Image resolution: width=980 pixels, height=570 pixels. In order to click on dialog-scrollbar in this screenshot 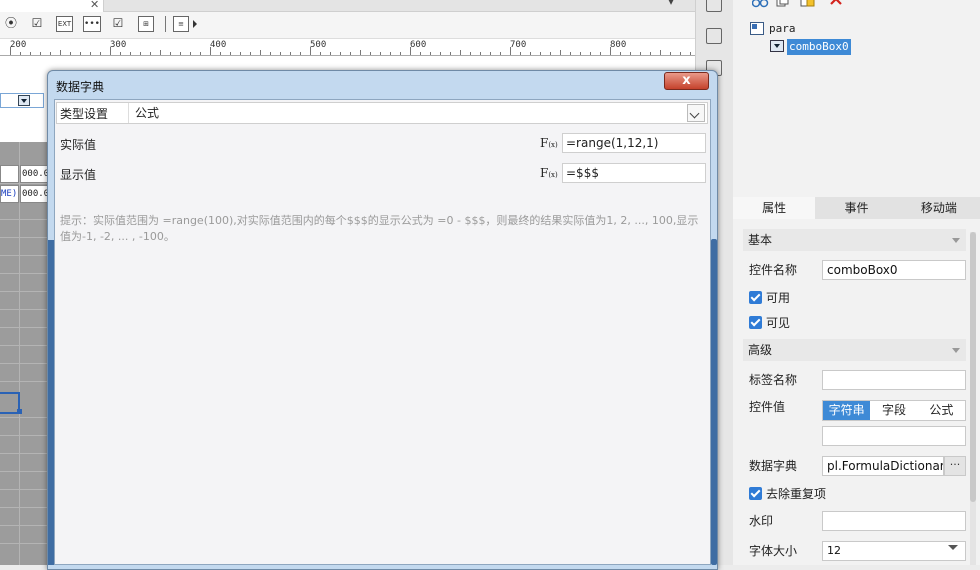, I will do `click(714, 332)`.